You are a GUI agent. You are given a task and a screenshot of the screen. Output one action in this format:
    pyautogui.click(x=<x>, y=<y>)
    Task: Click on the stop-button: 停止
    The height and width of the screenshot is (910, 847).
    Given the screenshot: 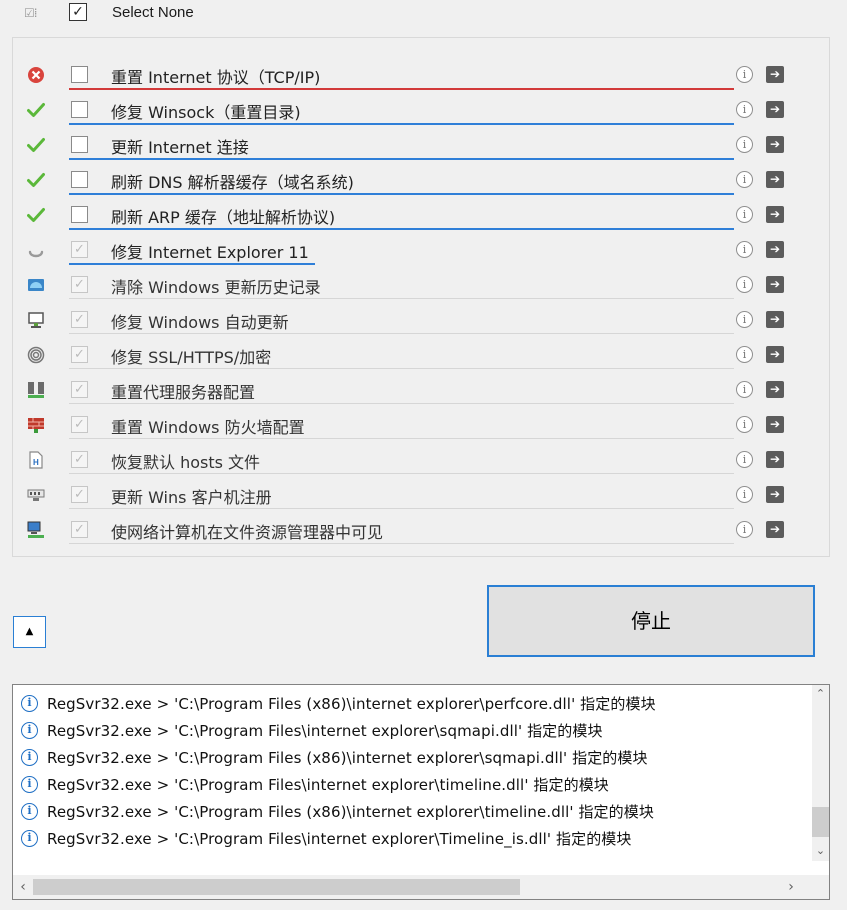 What is the action you would take?
    pyautogui.click(x=651, y=621)
    